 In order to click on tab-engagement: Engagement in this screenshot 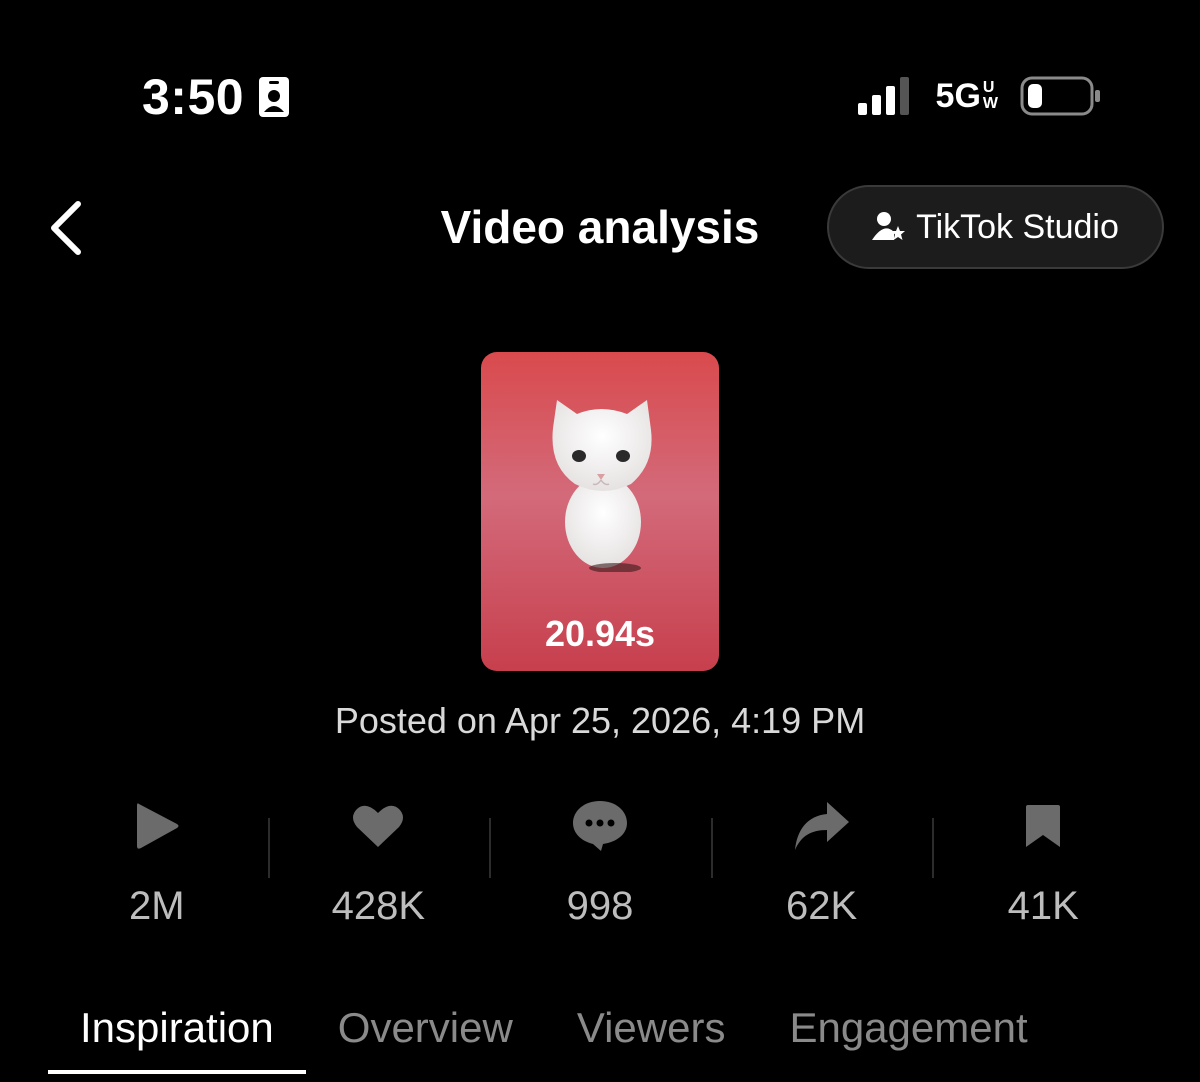, I will do `click(908, 1037)`.